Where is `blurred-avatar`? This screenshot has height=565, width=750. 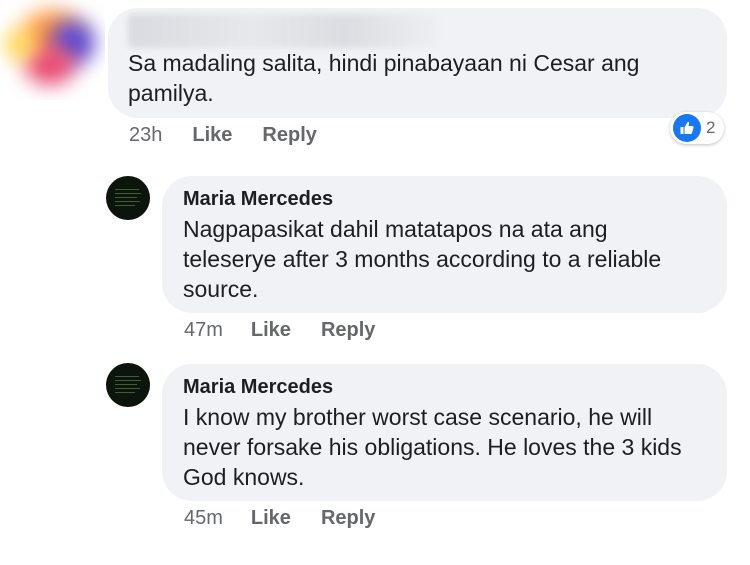 blurred-avatar is located at coordinates (52, 50).